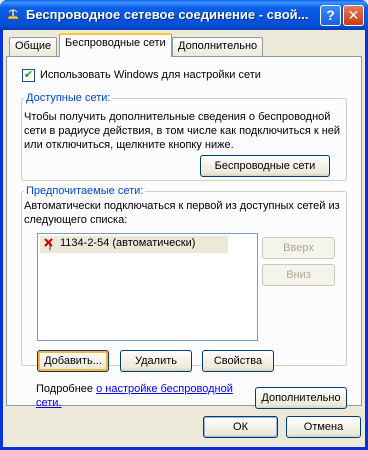 The width and height of the screenshot is (368, 450). I want to click on cancel-button: Отмена, so click(323, 427).